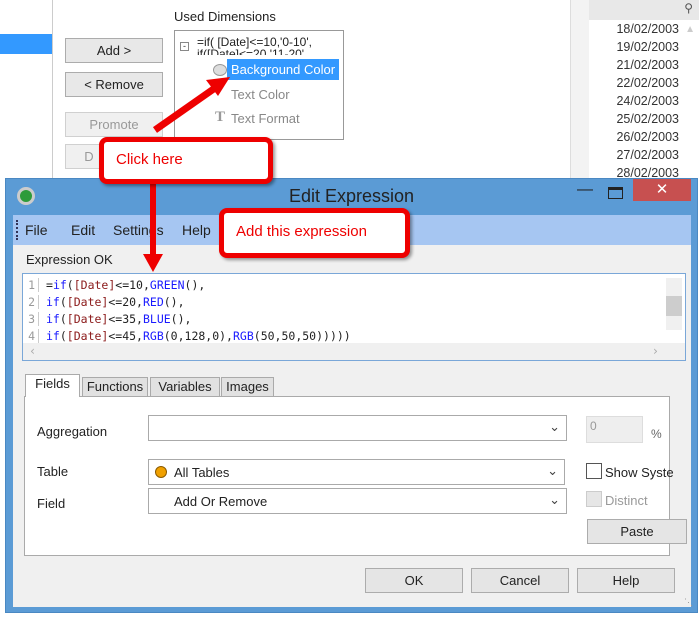 The height and width of the screenshot is (617, 699). Describe the element at coordinates (72, 431) in the screenshot. I see `aggregation-label: Aggregation` at that location.